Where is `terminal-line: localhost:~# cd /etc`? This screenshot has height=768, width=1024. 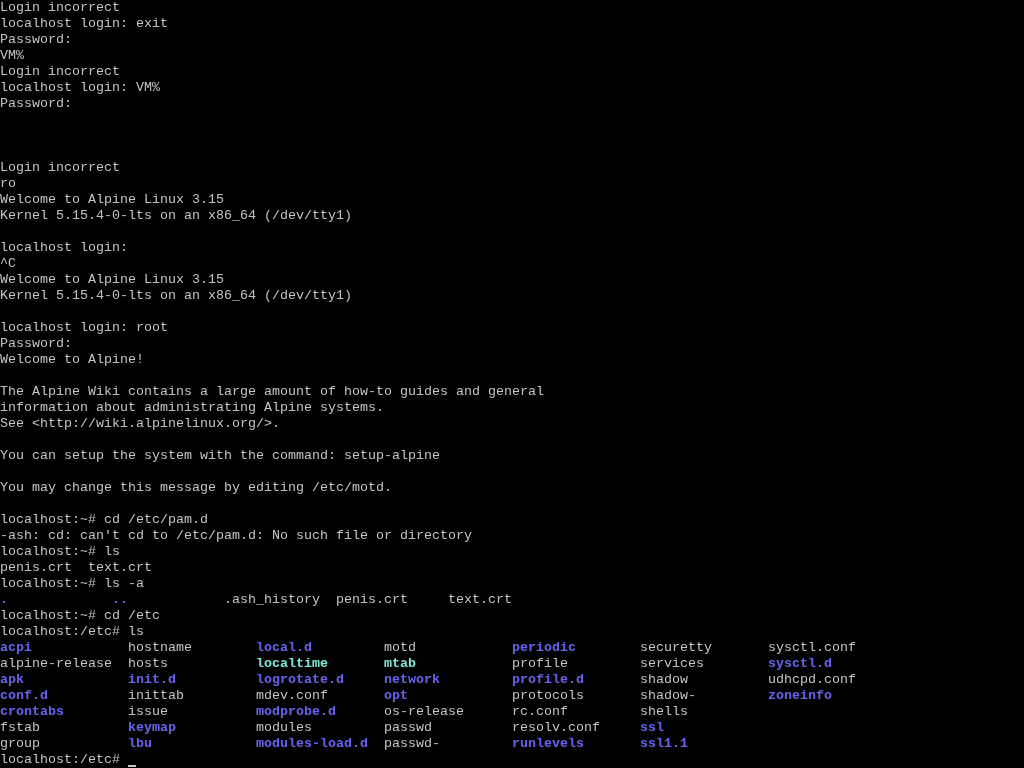 terminal-line: localhost:~# cd /etc is located at coordinates (80, 616).